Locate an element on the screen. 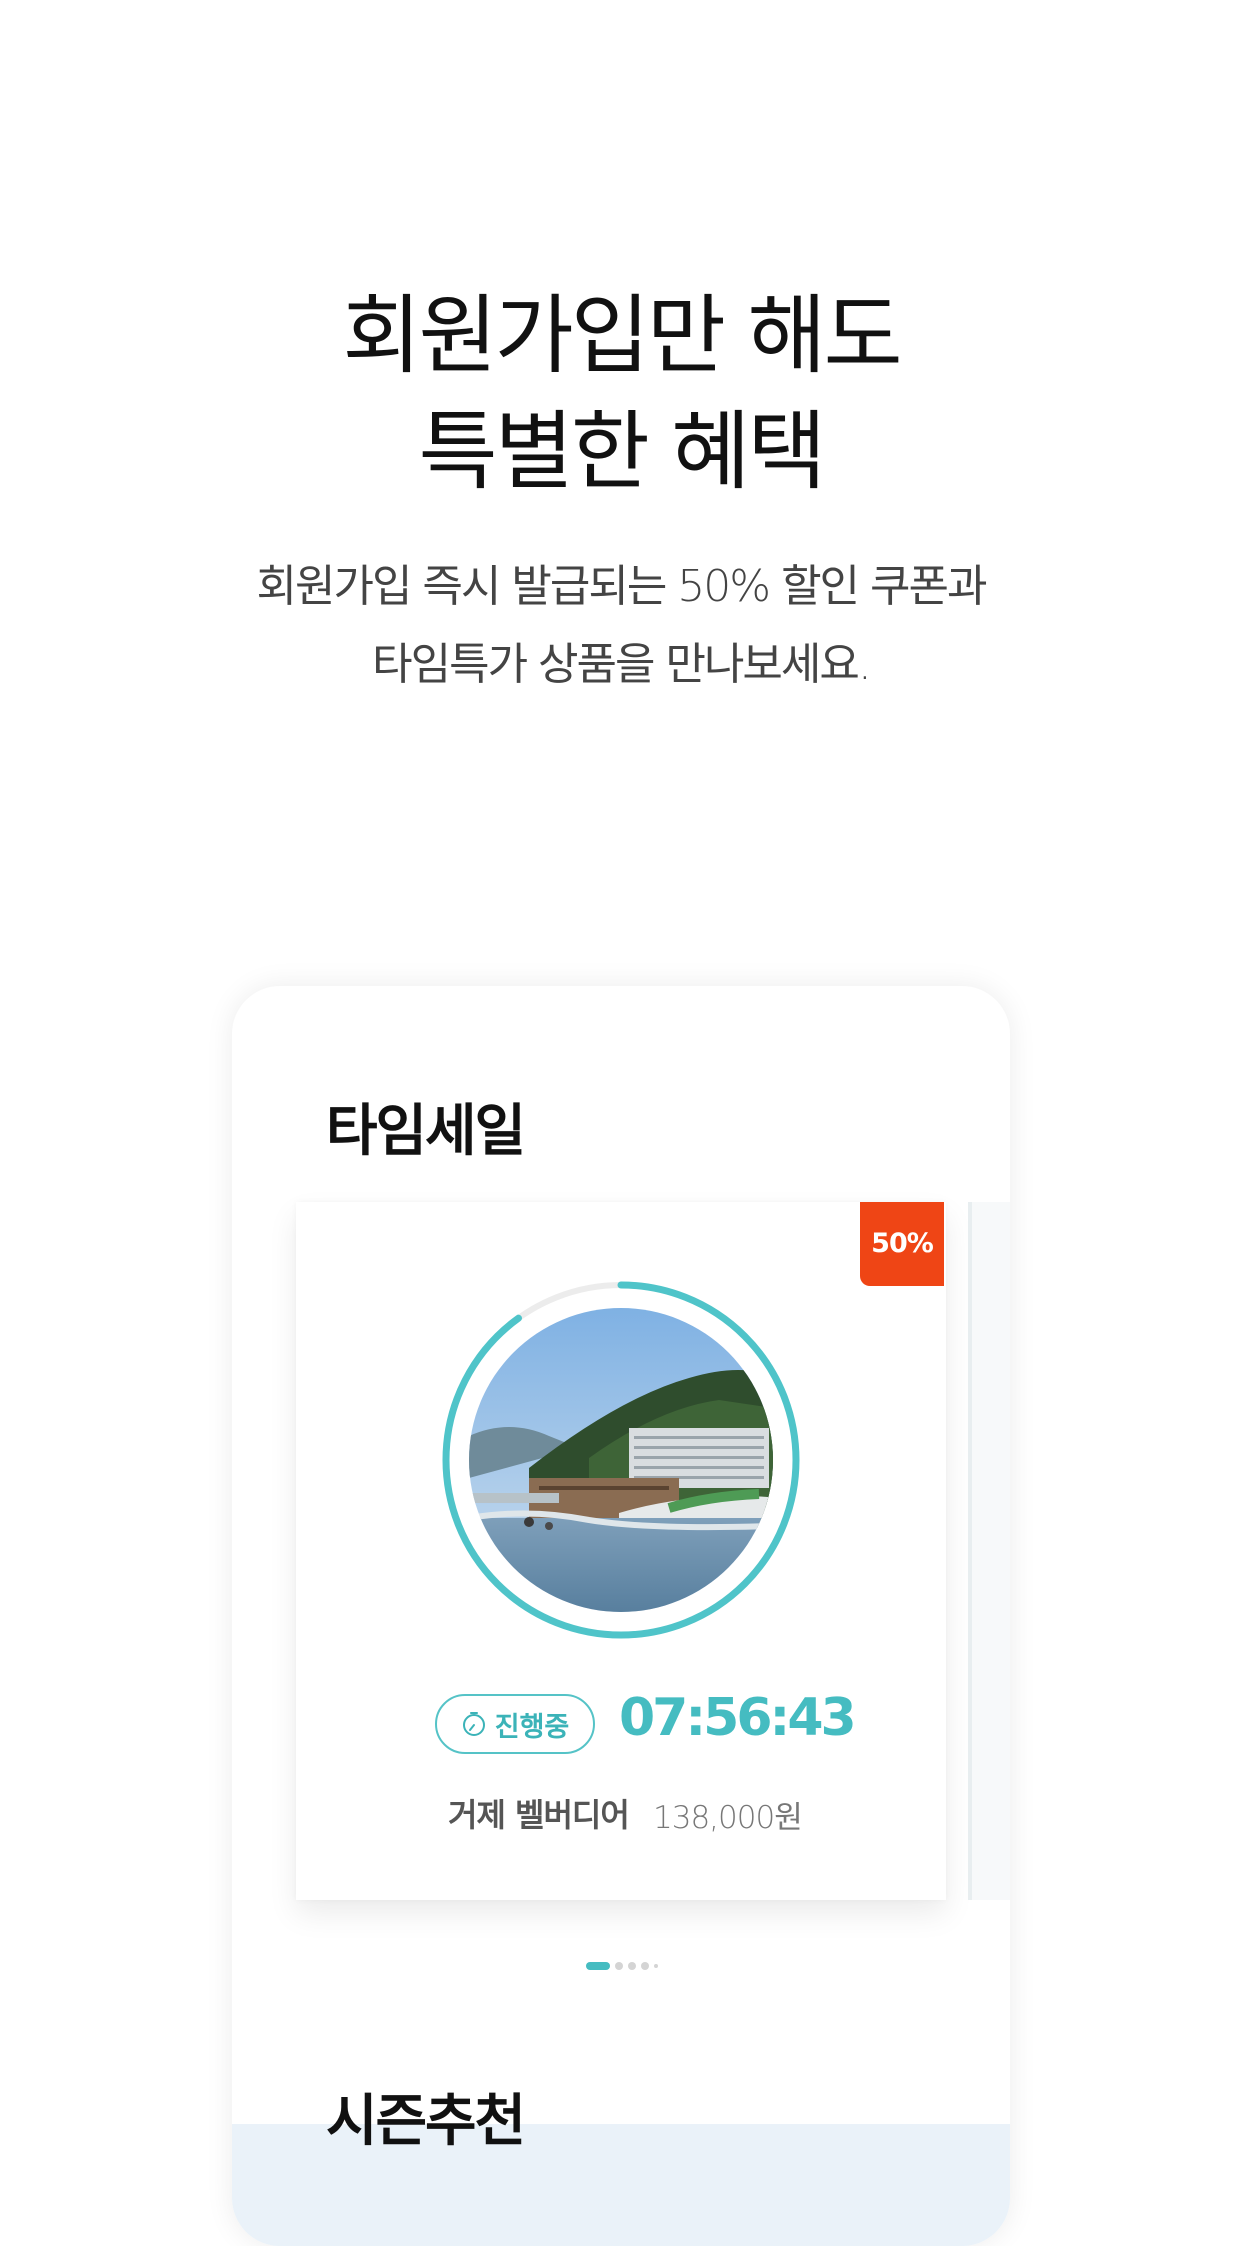 This screenshot has height=2246, width=1242. hero-title-line-1: 회원가입만 해도 is located at coordinates (622, 336).